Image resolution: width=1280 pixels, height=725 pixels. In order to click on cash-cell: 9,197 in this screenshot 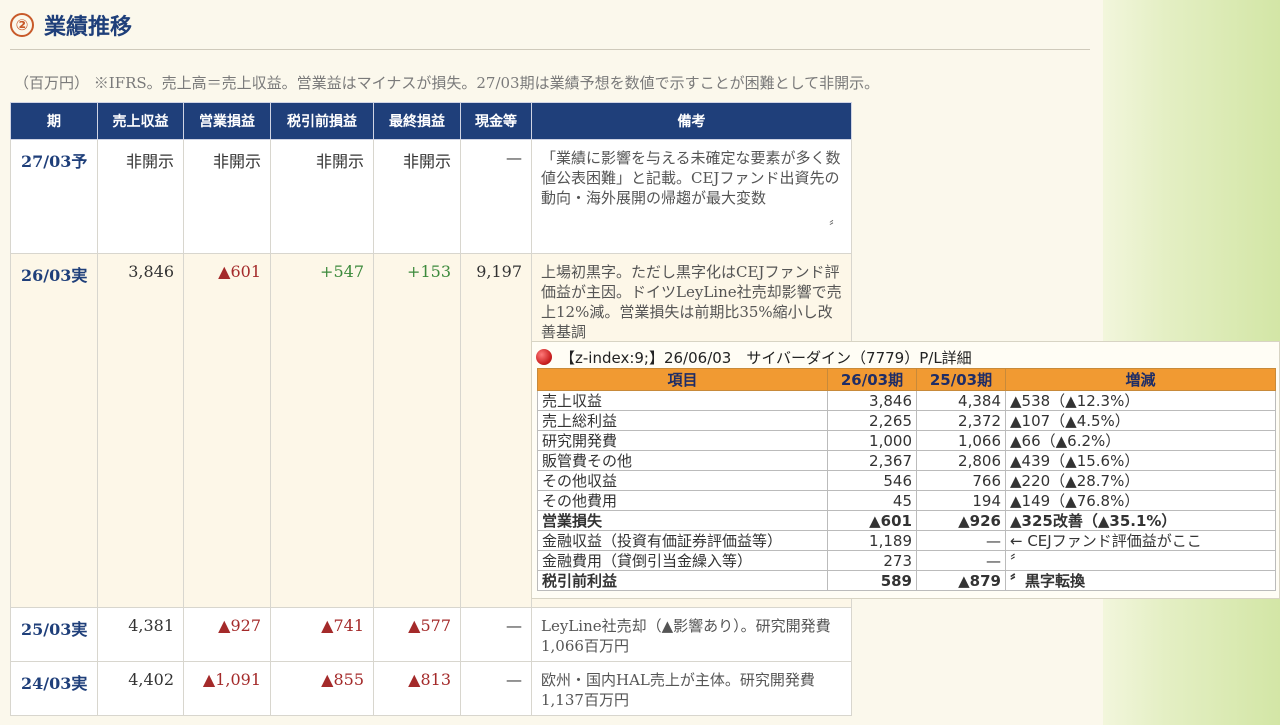, I will do `click(496, 430)`.